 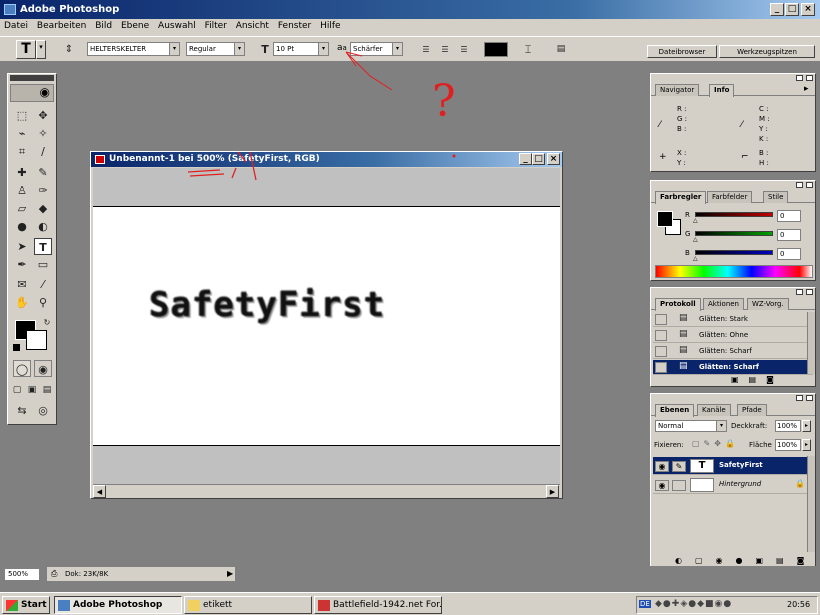 I want to click on layer-actions-icons: ◐▢◉●▣▤◙, so click(x=746, y=560).